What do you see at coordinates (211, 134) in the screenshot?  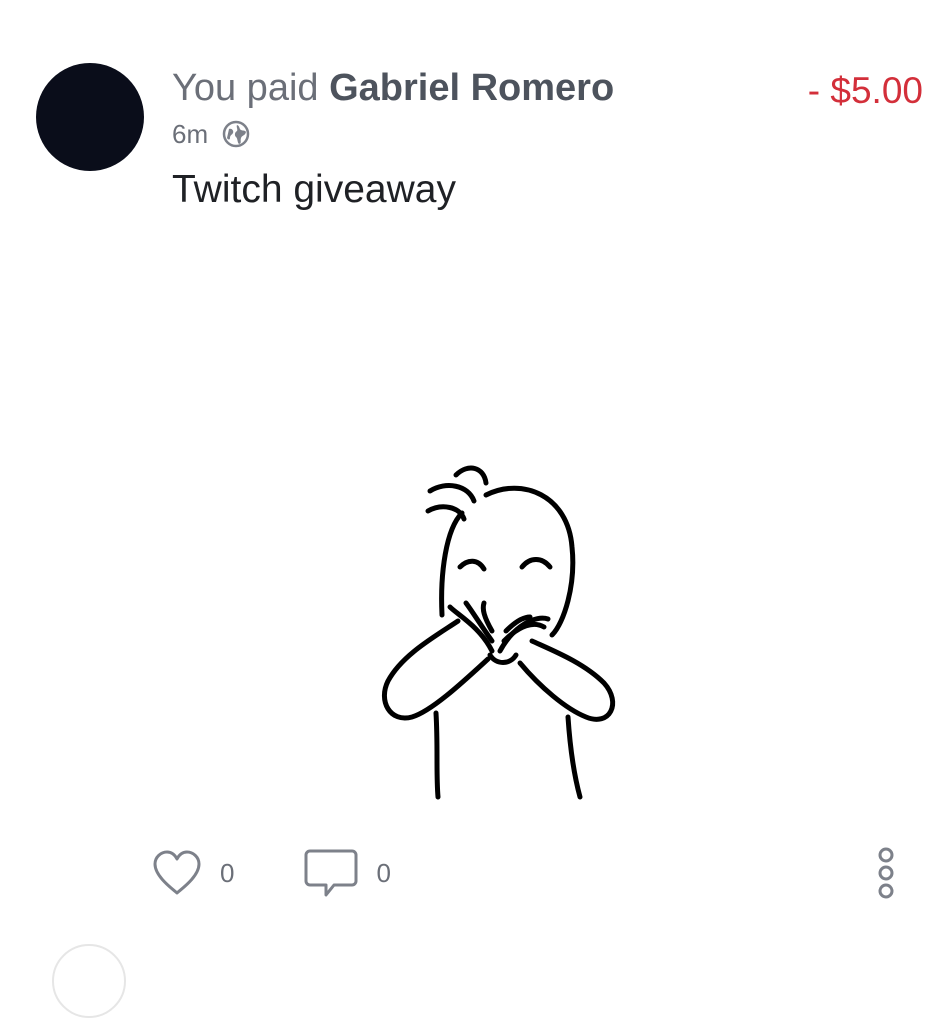 I see `payment-meta: 6m` at bounding box center [211, 134].